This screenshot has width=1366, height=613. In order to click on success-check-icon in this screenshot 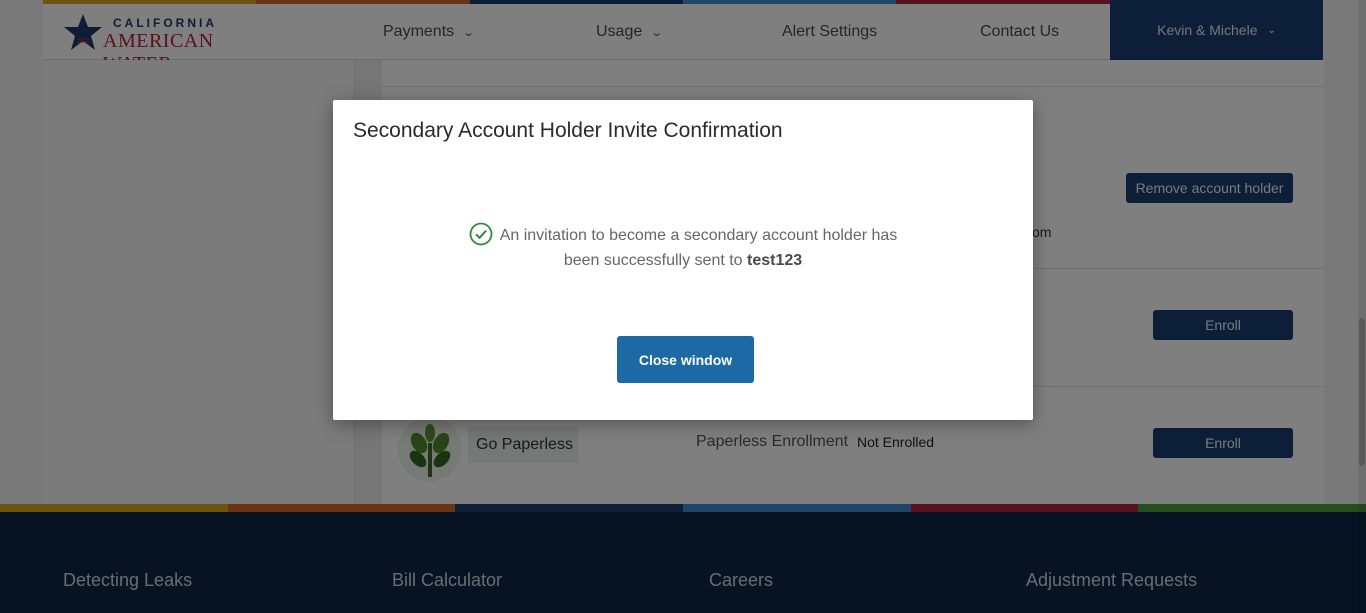, I will do `click(481, 234)`.